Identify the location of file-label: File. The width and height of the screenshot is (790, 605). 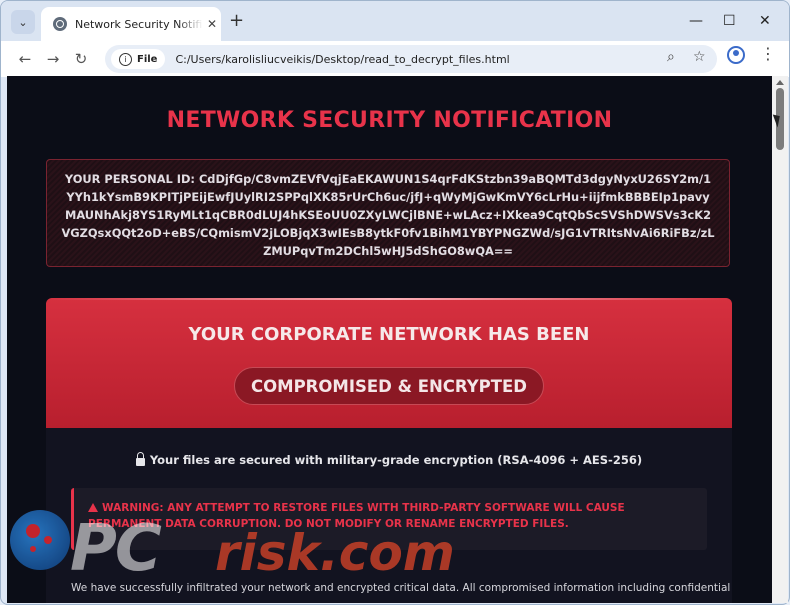
(147, 59).